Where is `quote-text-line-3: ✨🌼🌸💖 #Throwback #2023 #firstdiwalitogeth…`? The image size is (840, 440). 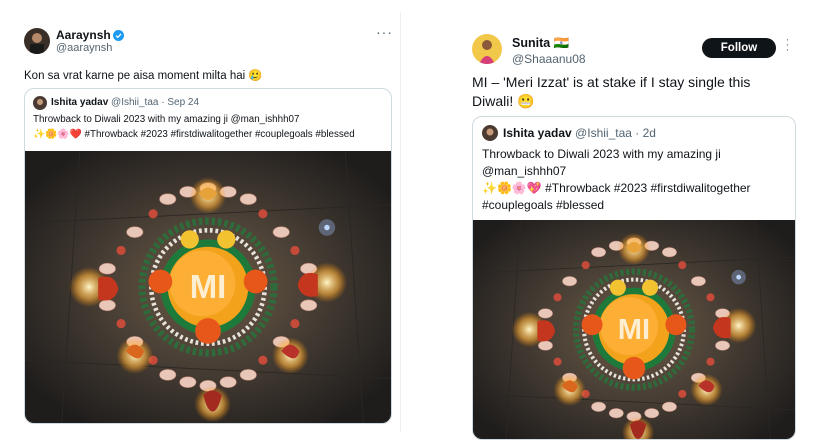
quote-text-line-3: ✨🌼🌸💖 #Throwback #2023 #firstdiwalitogeth… is located at coordinates (616, 188).